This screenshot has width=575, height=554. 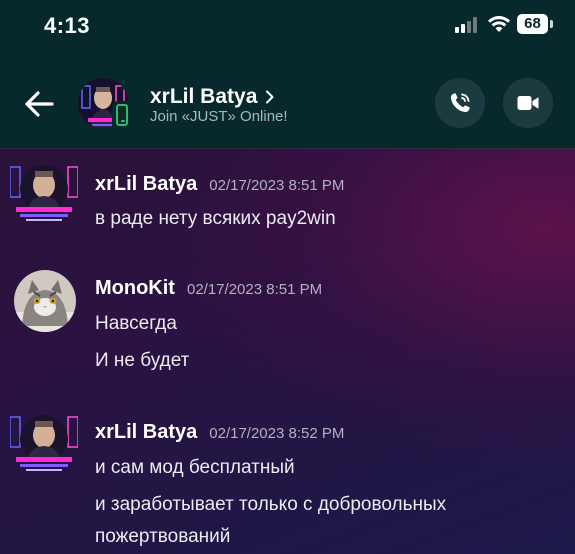 What do you see at coordinates (135, 288) in the screenshot?
I see `message-author: MonoKit` at bounding box center [135, 288].